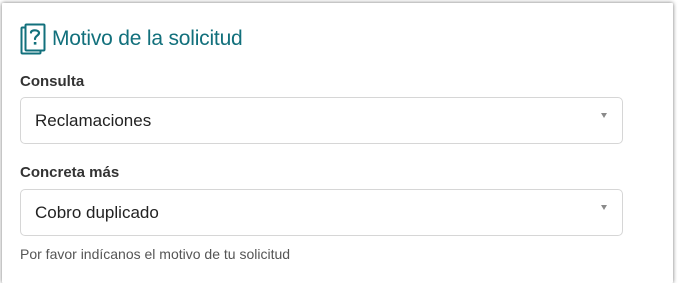 The width and height of the screenshot is (683, 283). I want to click on consulta-label: Consulta, so click(52, 81).